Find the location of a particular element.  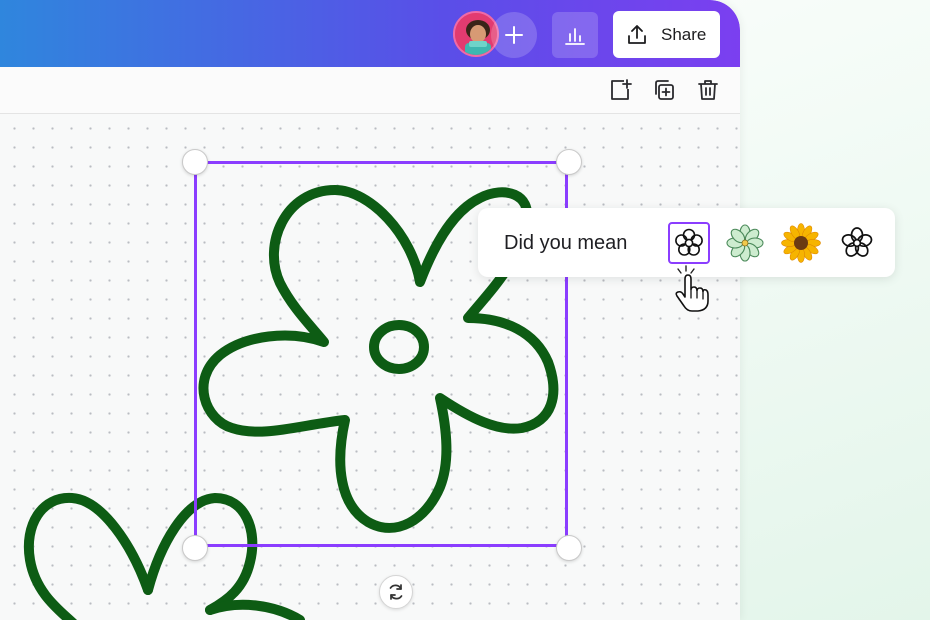

upload-icon is located at coordinates (637, 34).